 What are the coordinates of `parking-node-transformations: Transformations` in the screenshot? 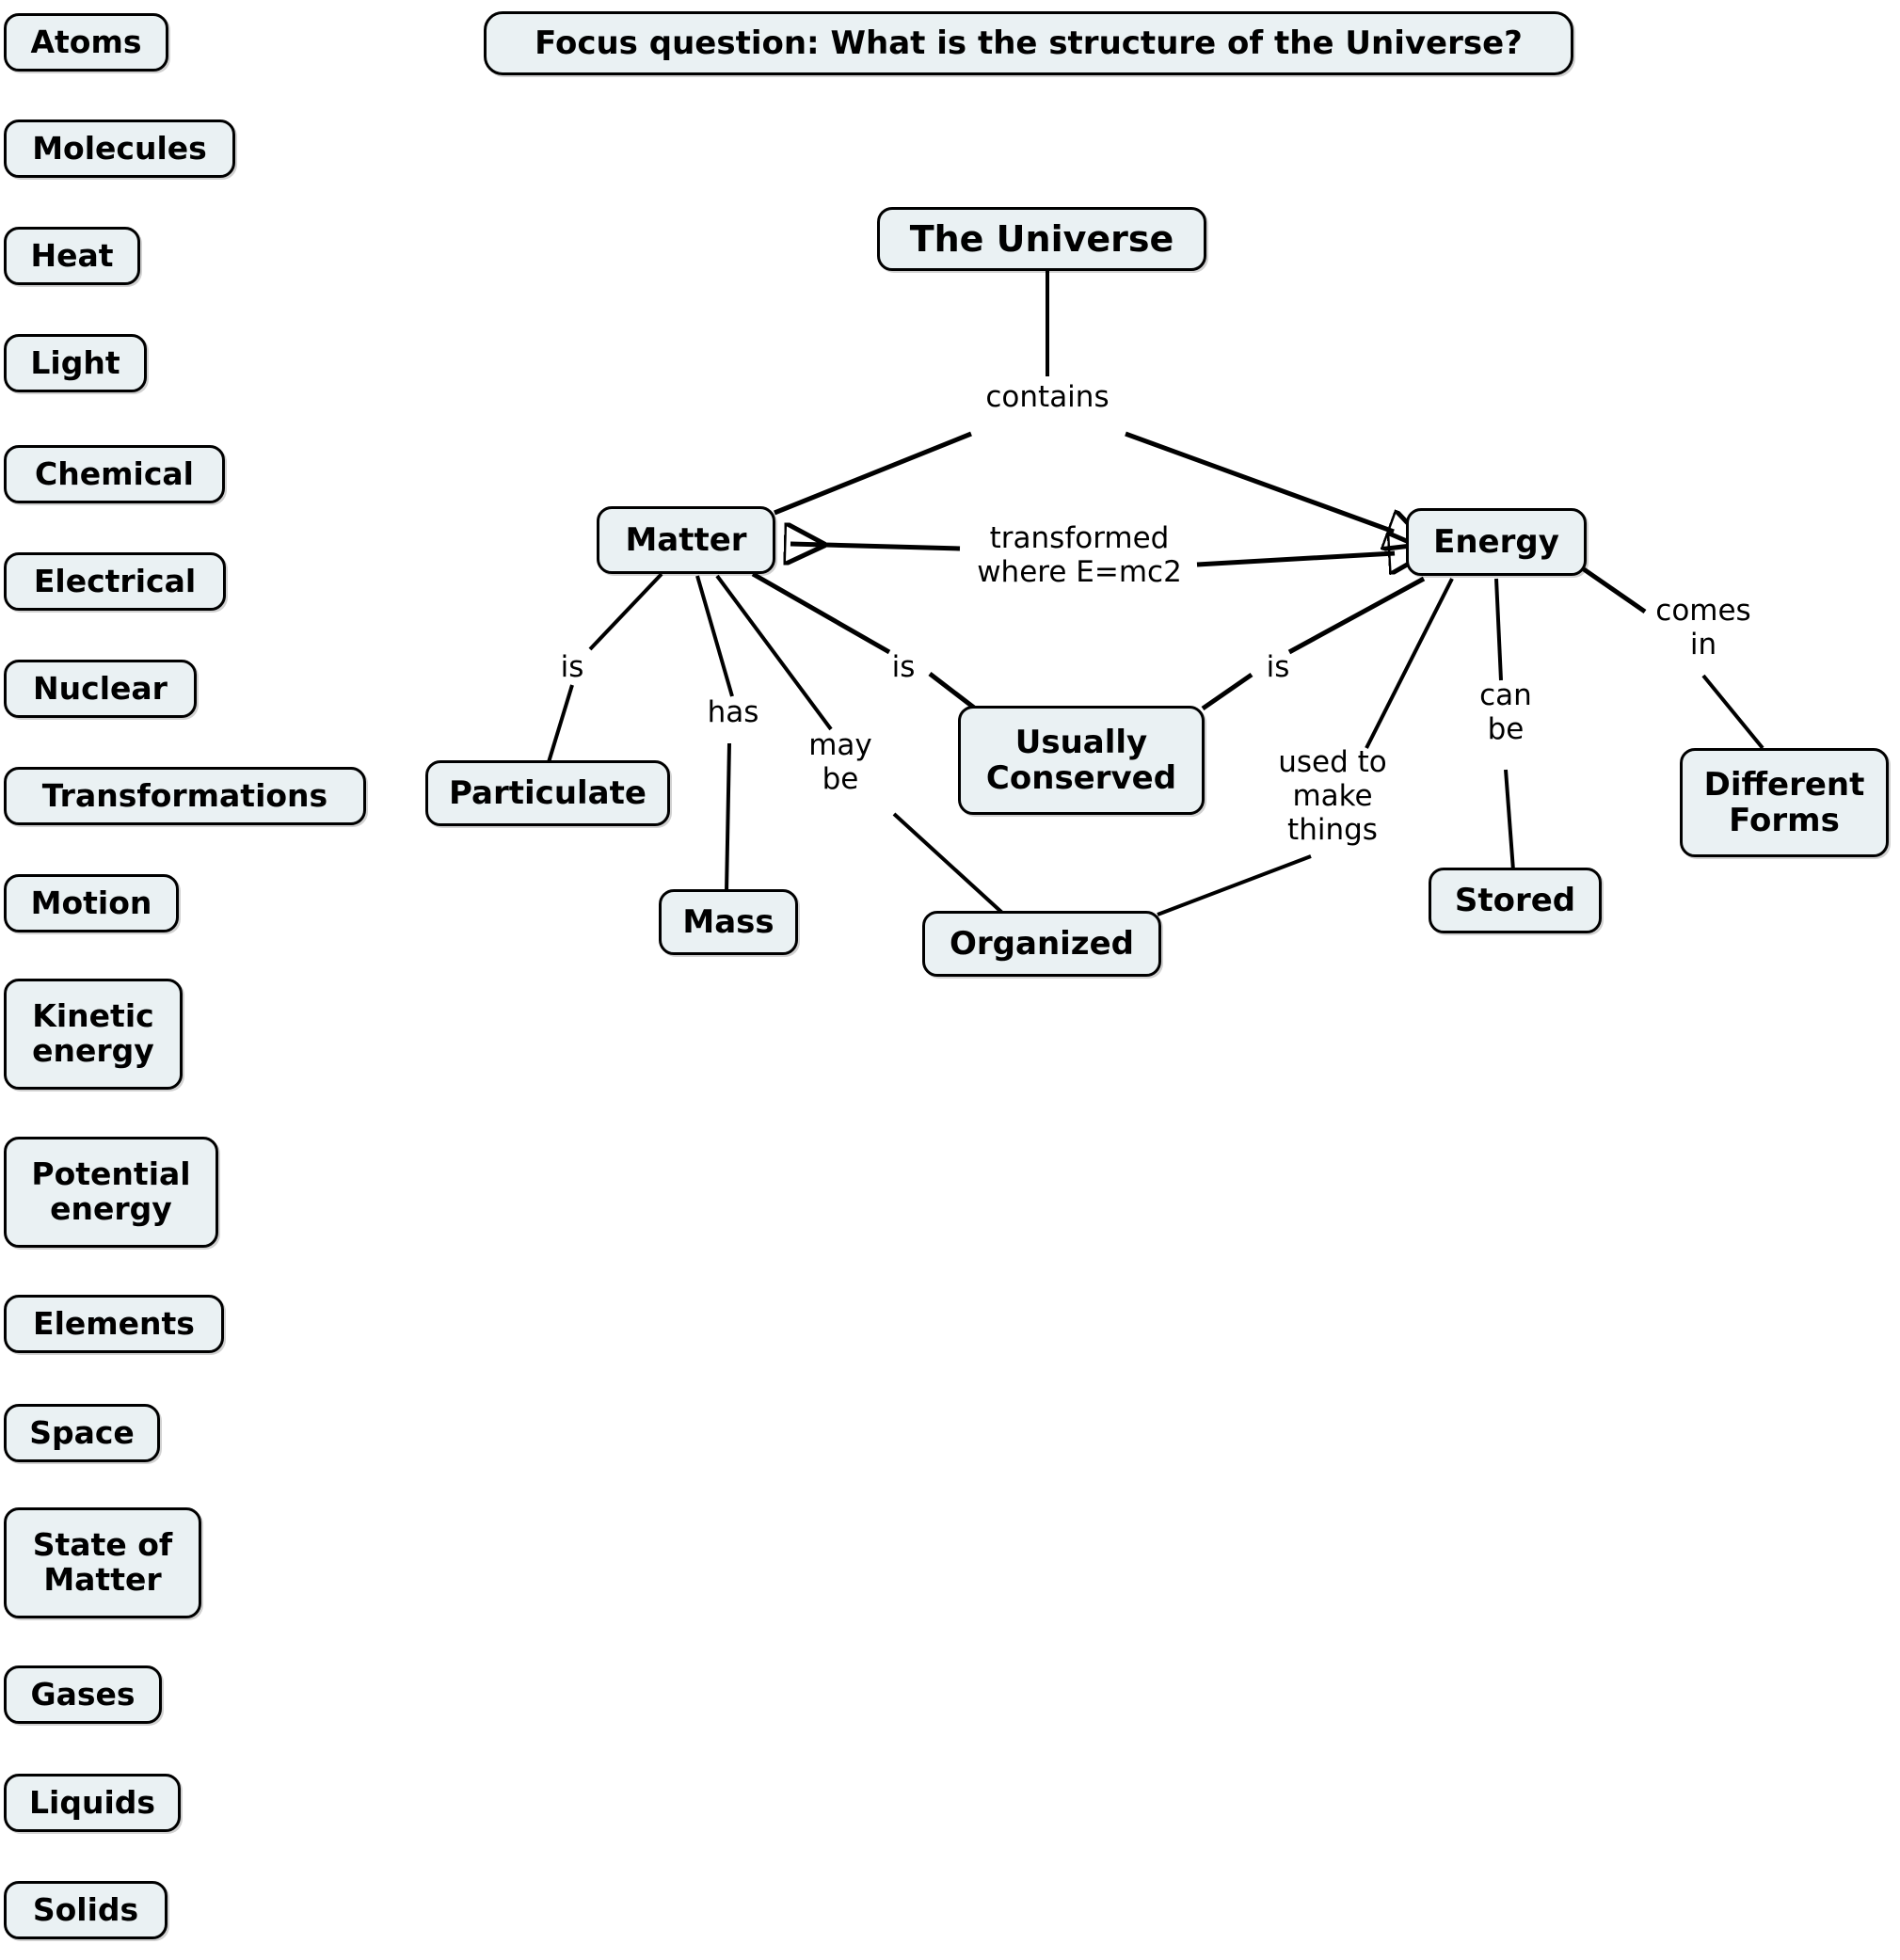 It's located at (185, 796).